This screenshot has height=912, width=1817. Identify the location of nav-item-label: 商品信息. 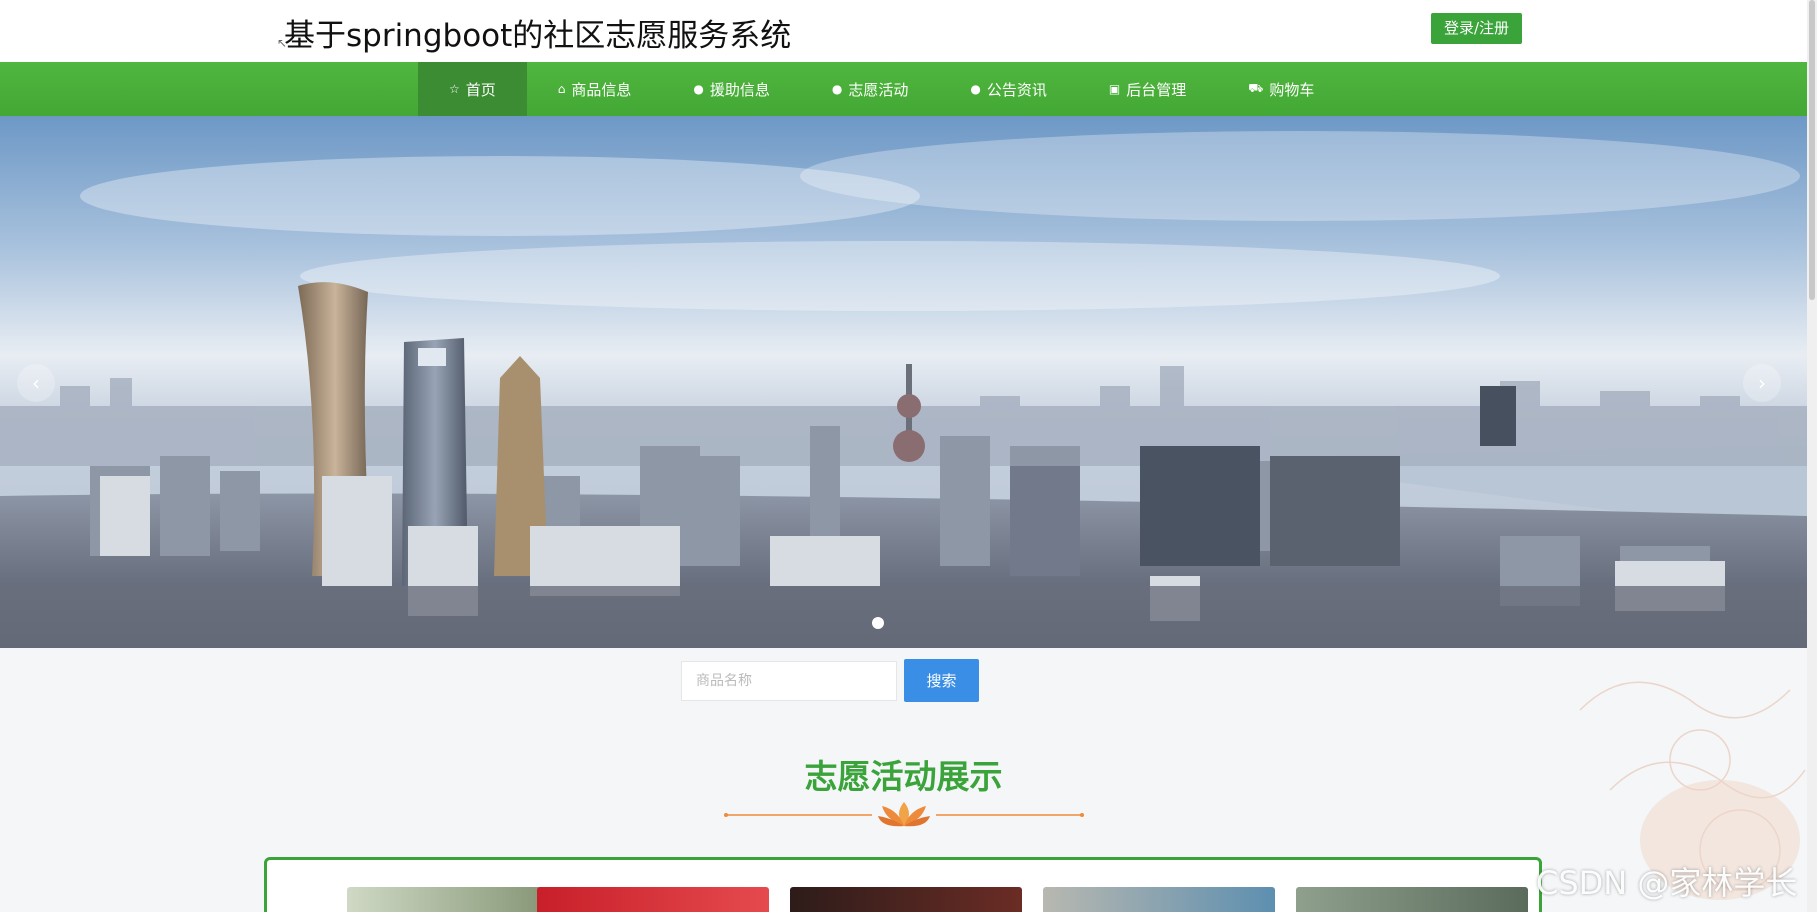
(601, 89).